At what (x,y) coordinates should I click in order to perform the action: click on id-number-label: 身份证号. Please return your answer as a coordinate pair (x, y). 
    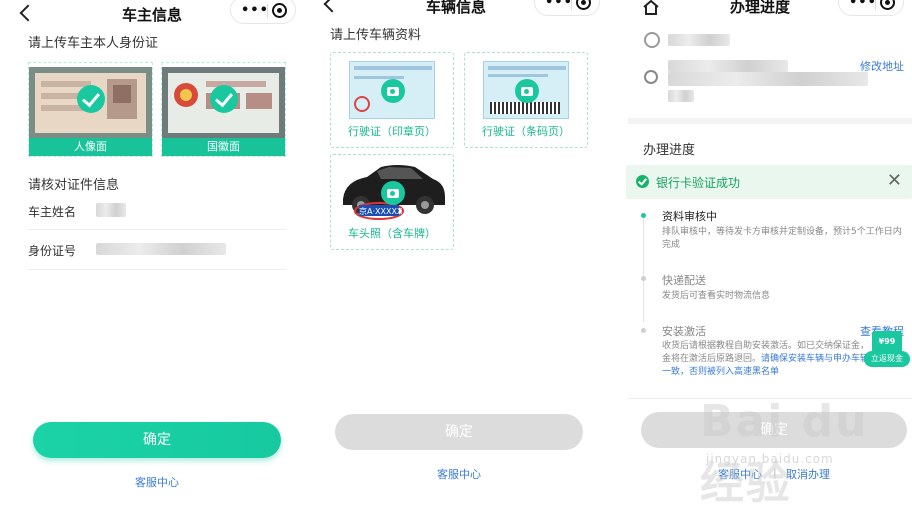
    Looking at the image, I should click on (52, 251).